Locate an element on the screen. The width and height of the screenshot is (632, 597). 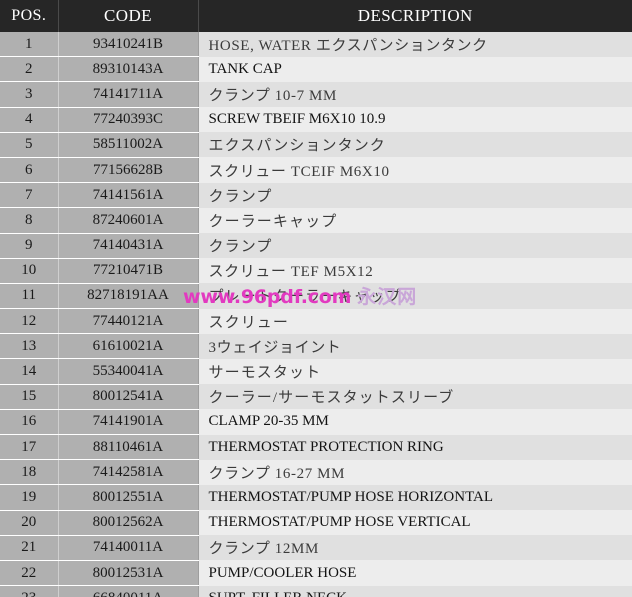
table-row: 2366840011ASUPT, FILLER NECK is located at coordinates (316, 591).